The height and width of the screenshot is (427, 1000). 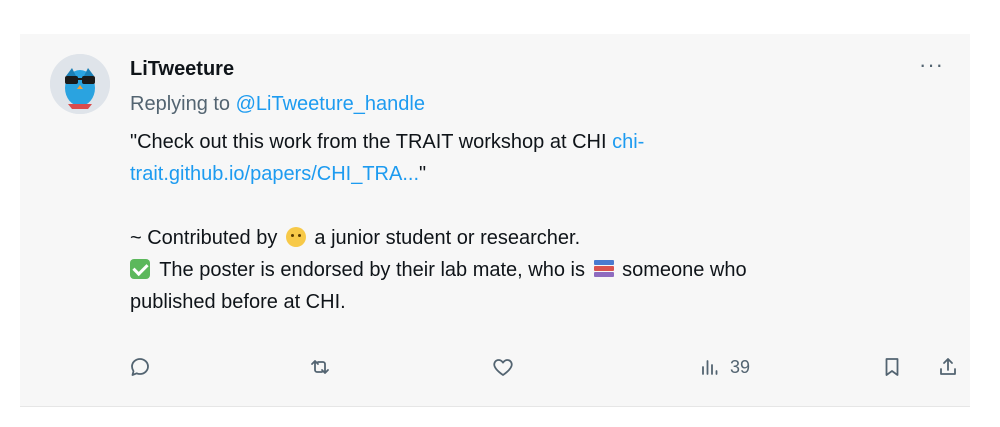 What do you see at coordinates (423, 174) in the screenshot?
I see `quote-close: "` at bounding box center [423, 174].